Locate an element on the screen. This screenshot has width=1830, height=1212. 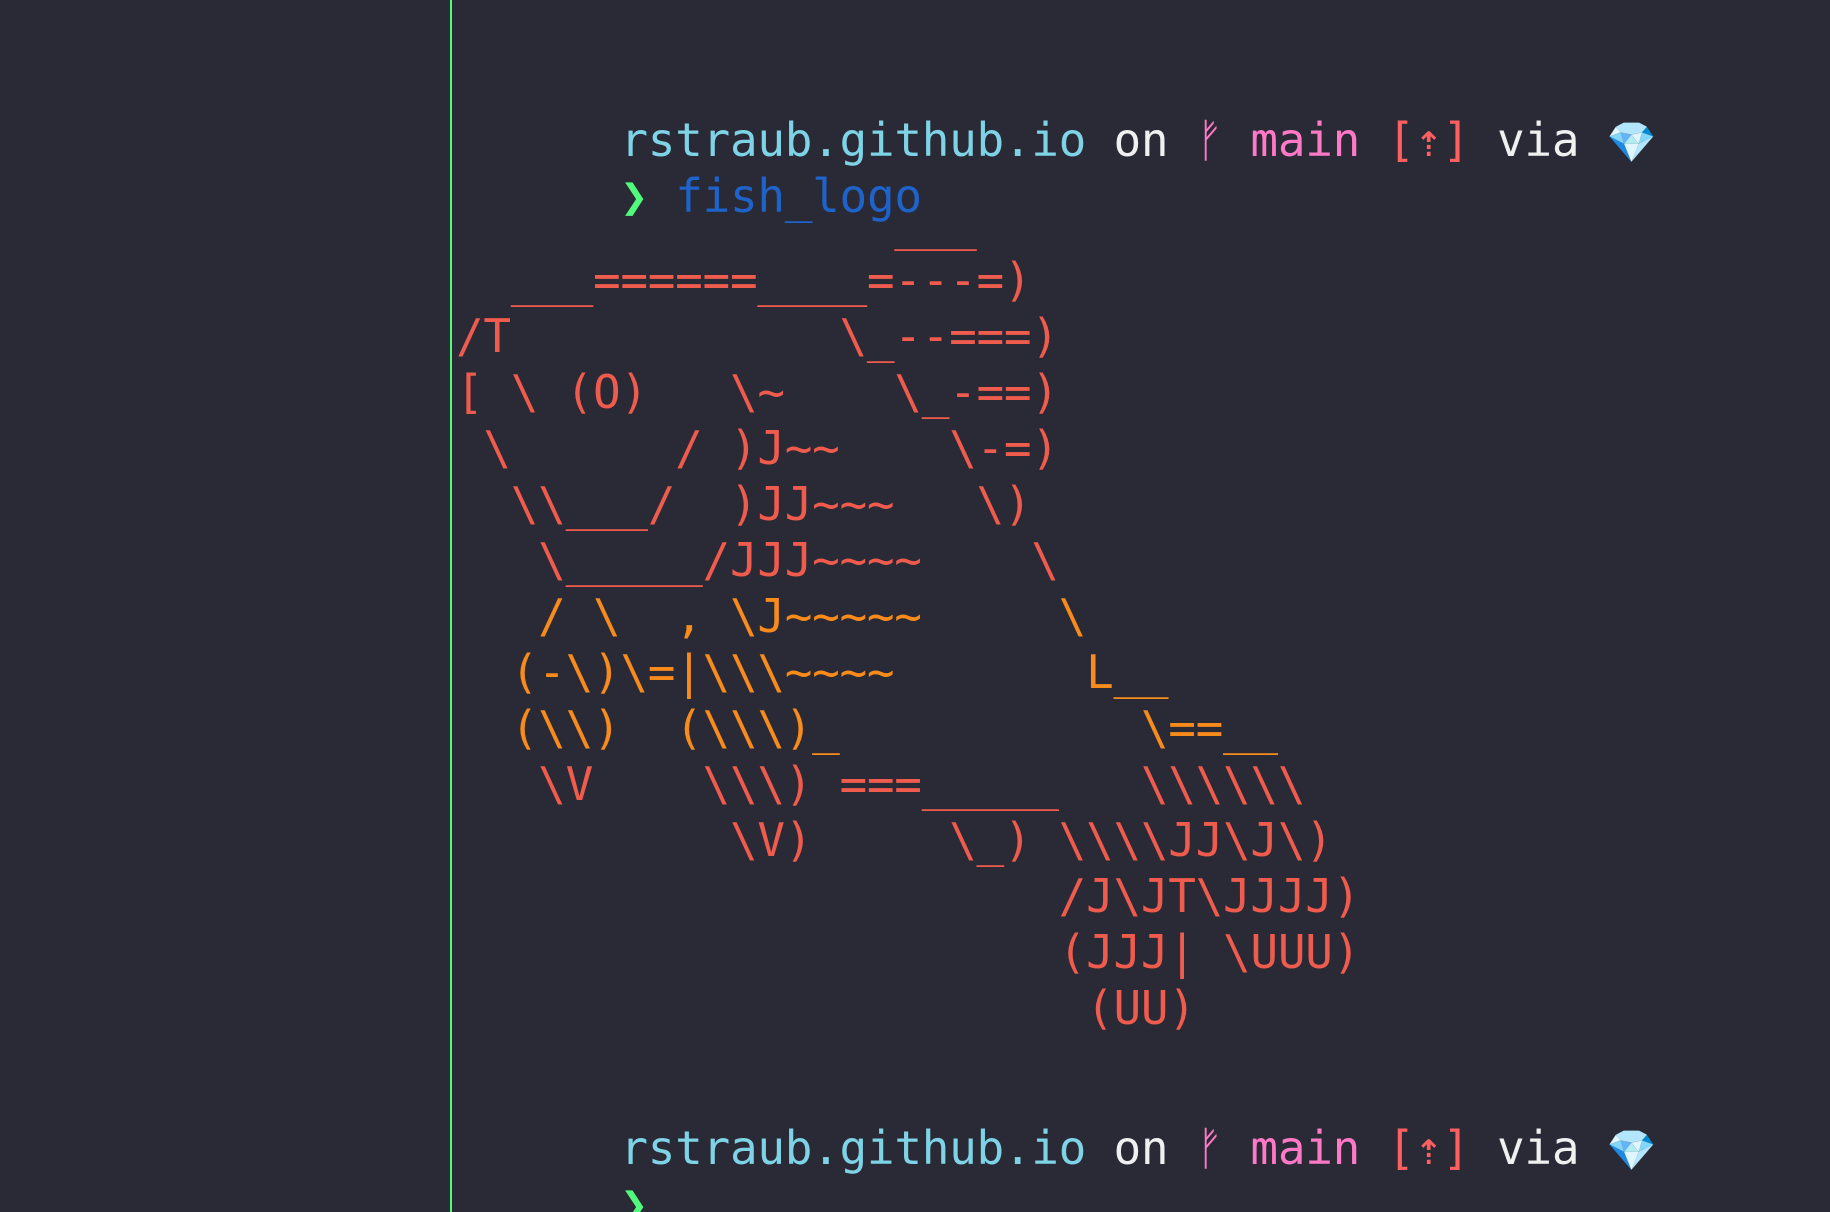
fish-logo-line: [ \ (O) \~ \_-==) is located at coordinates (757, 392).